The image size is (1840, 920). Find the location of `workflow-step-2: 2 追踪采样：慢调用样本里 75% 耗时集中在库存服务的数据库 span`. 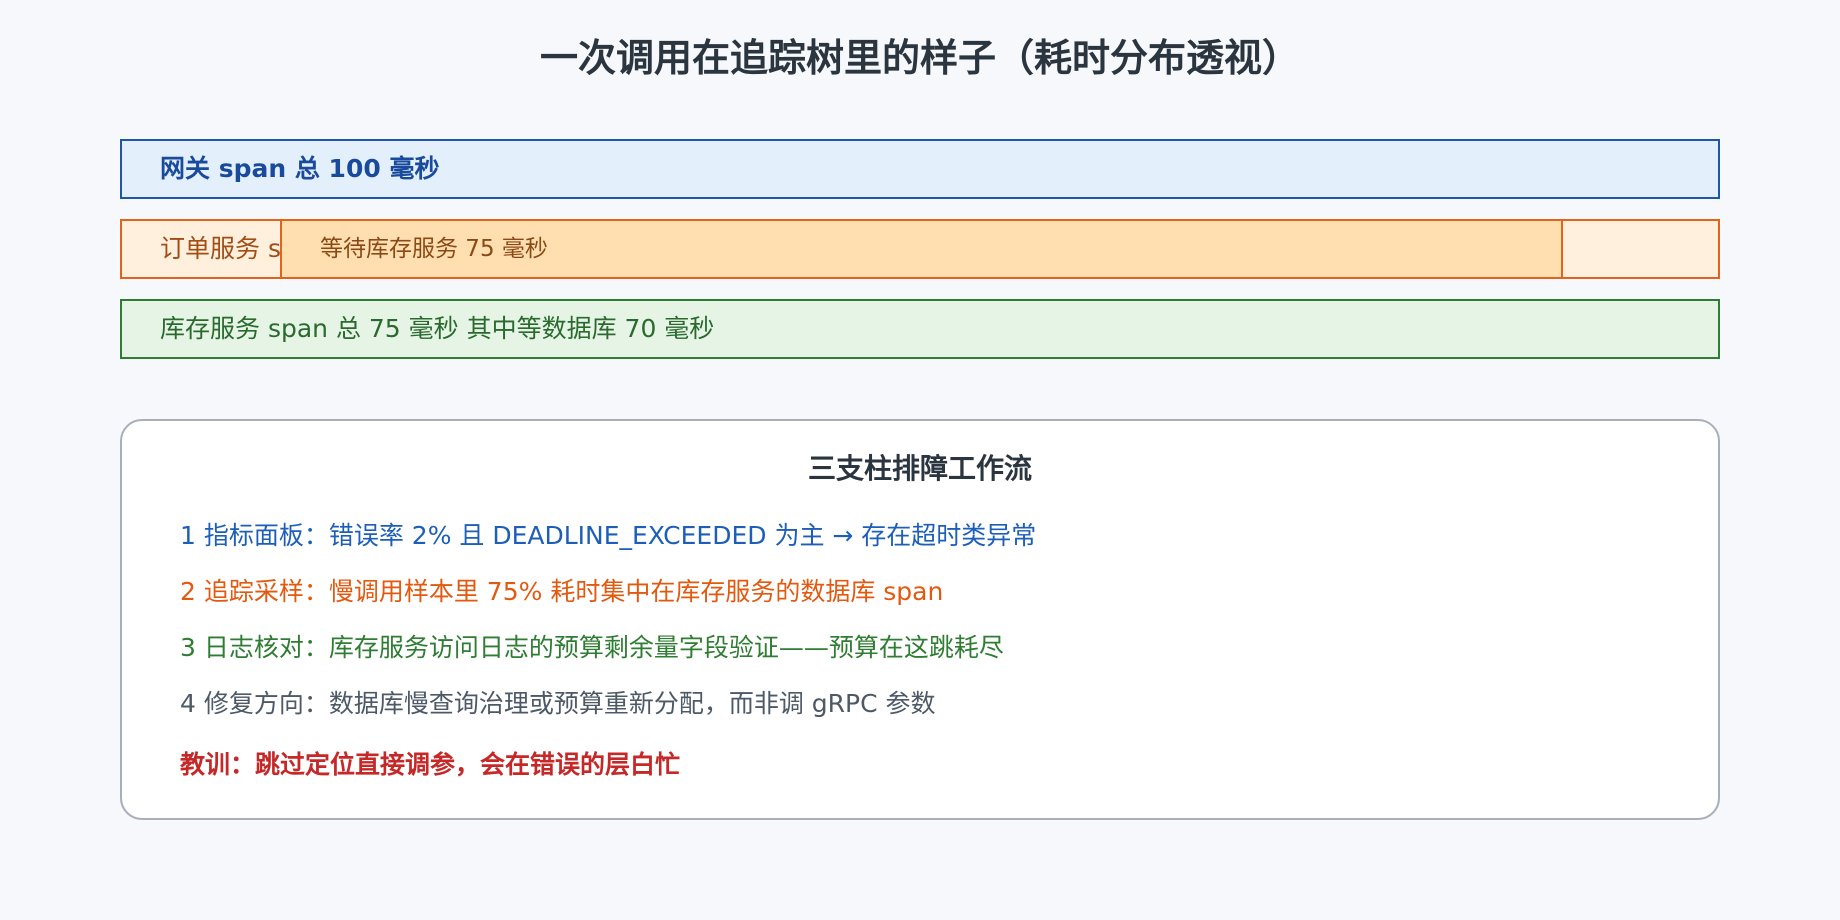

workflow-step-2: 2 追踪采样：慢调用样本里 75% 耗时集中在库存服务的数据库 span is located at coordinates (562, 591).